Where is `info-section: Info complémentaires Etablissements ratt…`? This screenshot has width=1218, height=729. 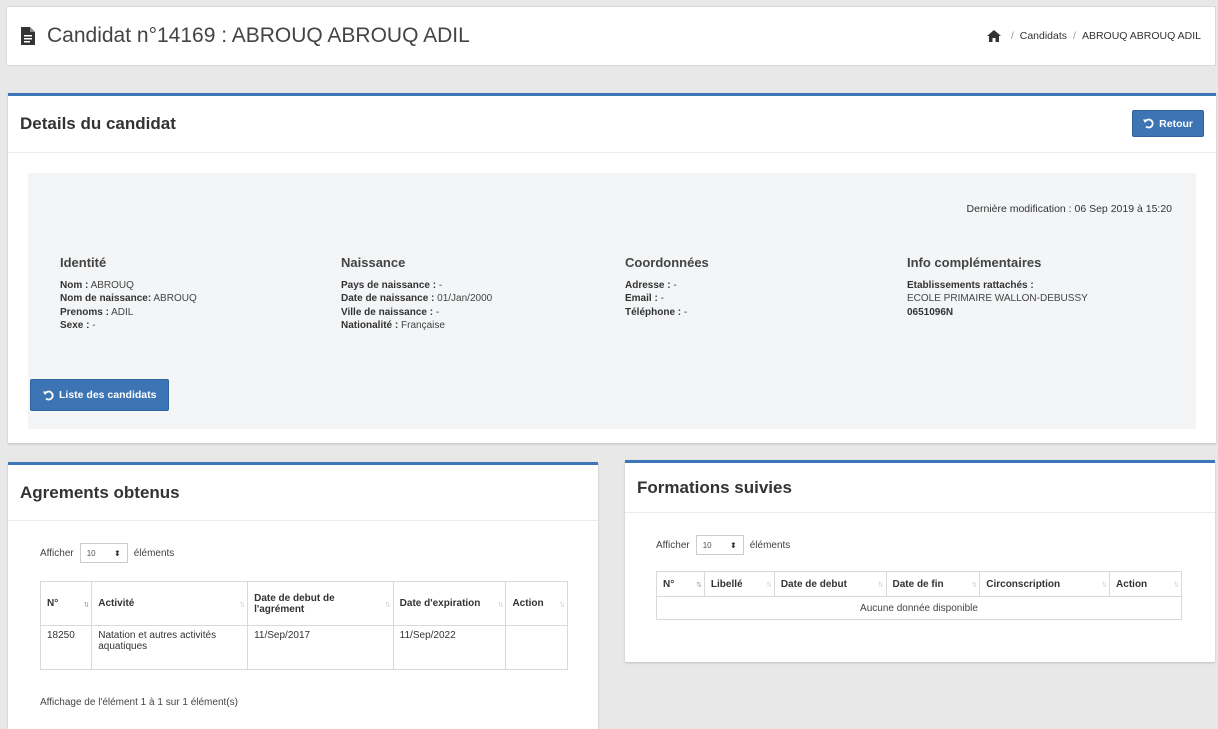
info-section: Info complémentaires Etablissements ratt… is located at coordinates (997, 287).